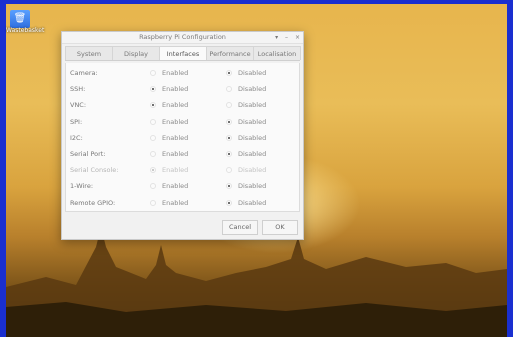  What do you see at coordinates (76, 137) in the screenshot?
I see `interface-label: I2C:` at bounding box center [76, 137].